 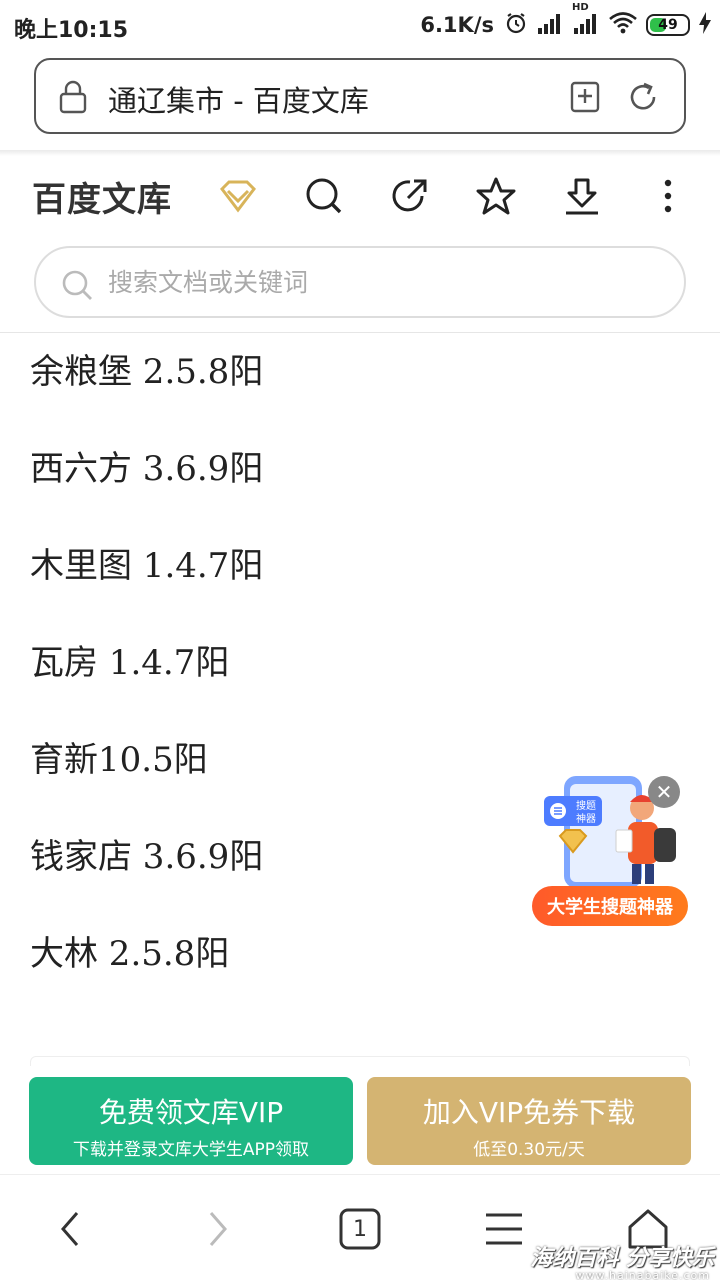 I want to click on browser-nav-bar: 1 海纳百科 分享快乐 www.hainabaike.com, so click(x=360, y=1227).